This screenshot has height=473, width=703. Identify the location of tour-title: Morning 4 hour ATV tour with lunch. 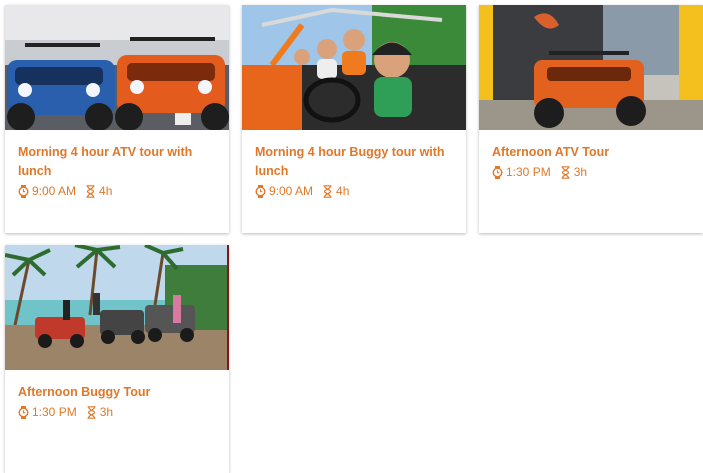
(117, 162).